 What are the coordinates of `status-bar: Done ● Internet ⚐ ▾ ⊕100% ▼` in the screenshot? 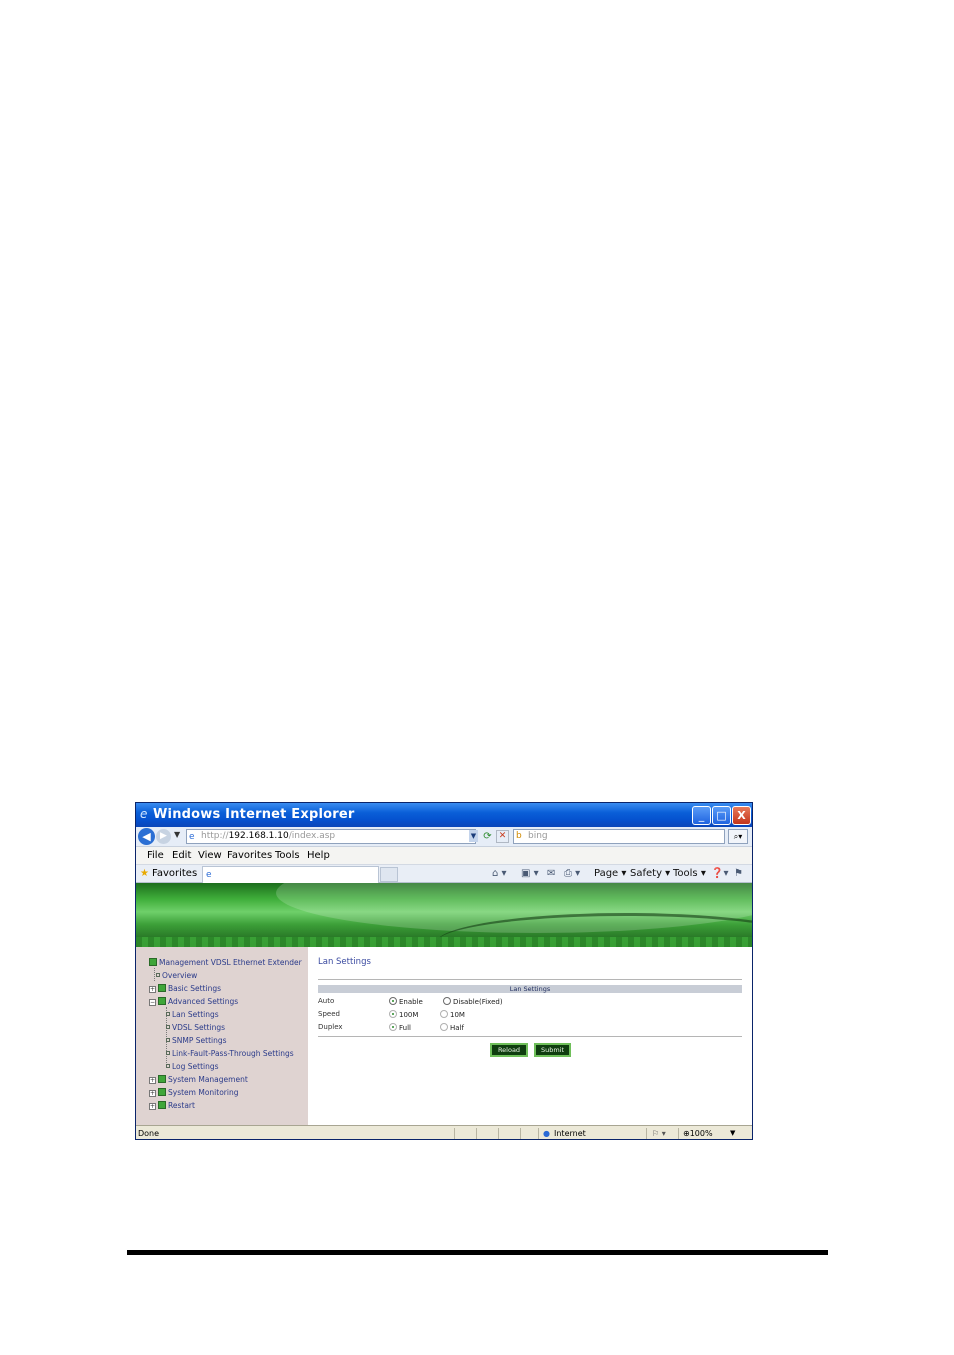 It's located at (444, 1132).